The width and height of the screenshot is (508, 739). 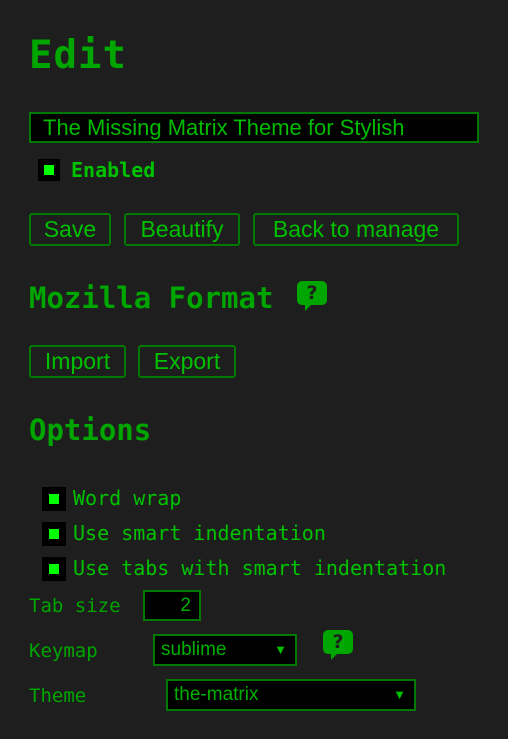 What do you see at coordinates (90, 430) in the screenshot?
I see `options-heading: Options` at bounding box center [90, 430].